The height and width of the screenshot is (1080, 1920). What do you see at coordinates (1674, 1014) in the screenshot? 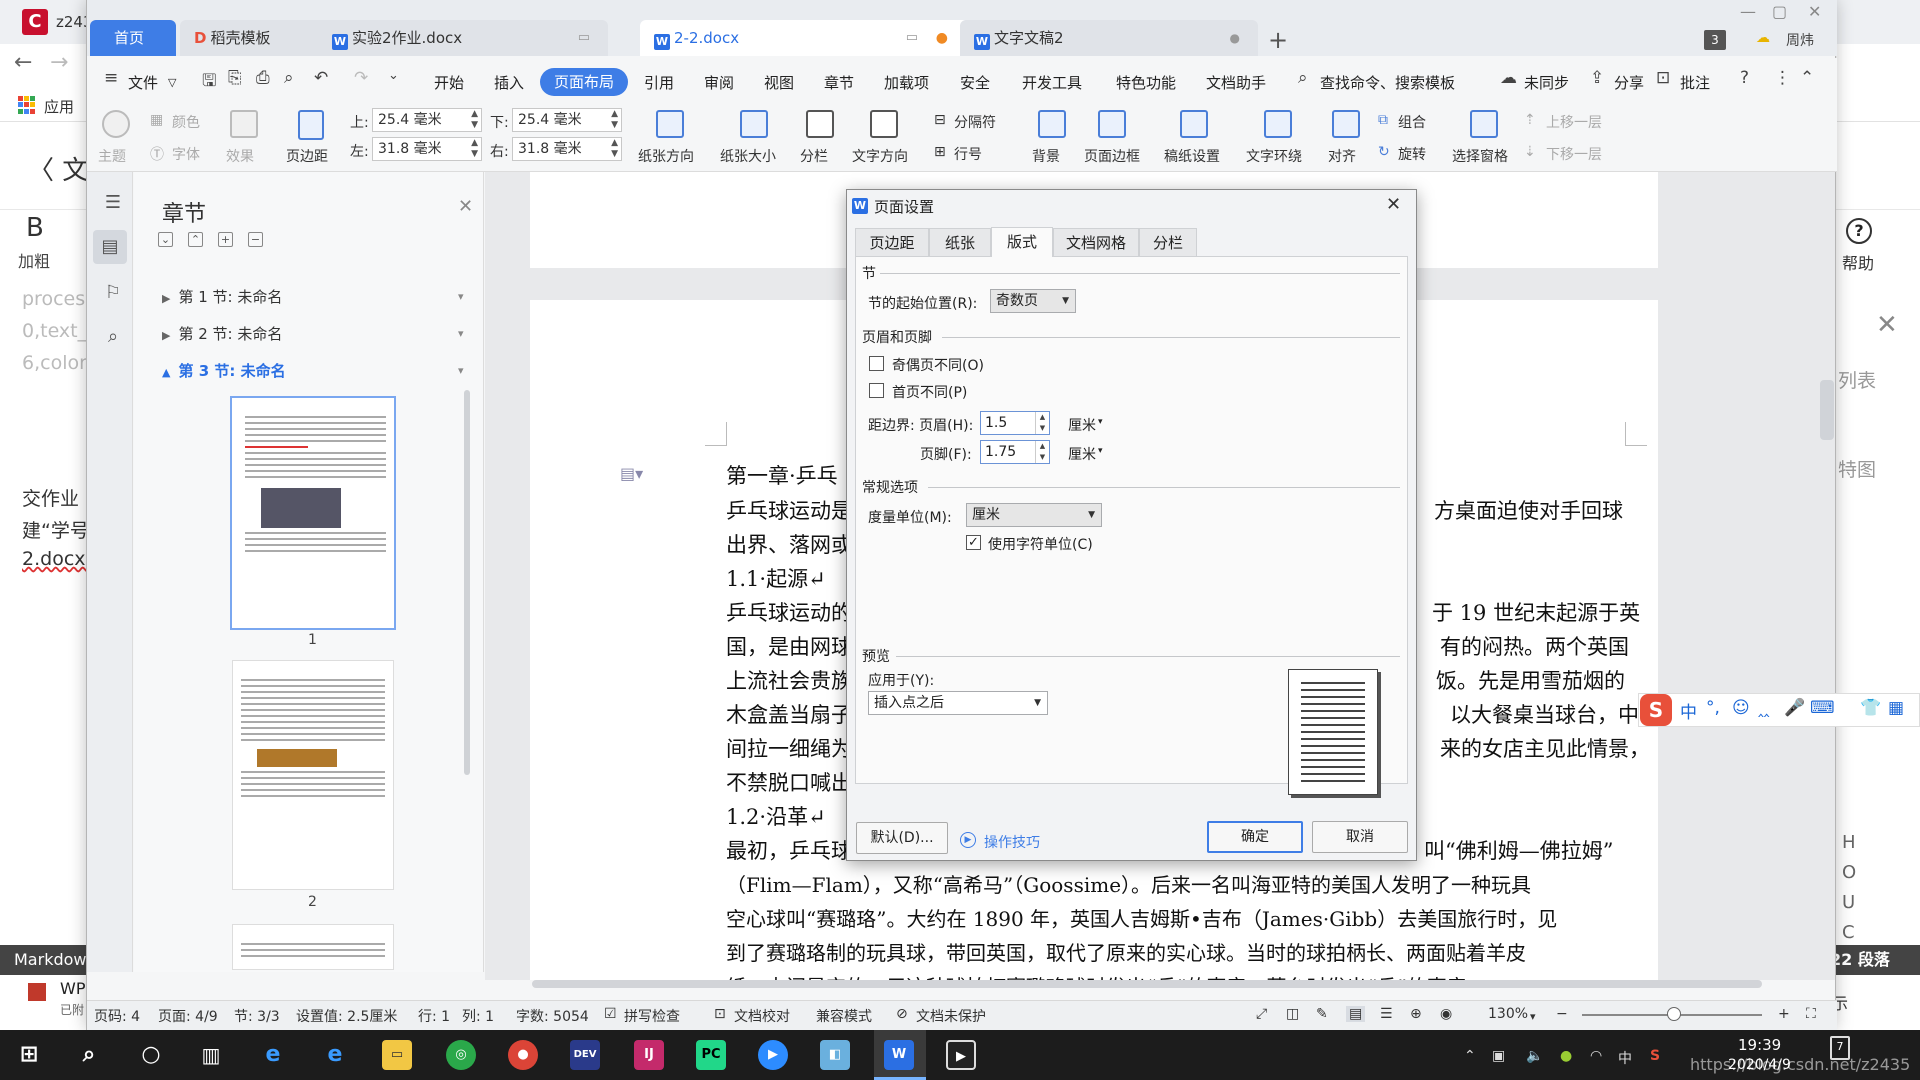
I see `zoom-slider-knob` at bounding box center [1674, 1014].